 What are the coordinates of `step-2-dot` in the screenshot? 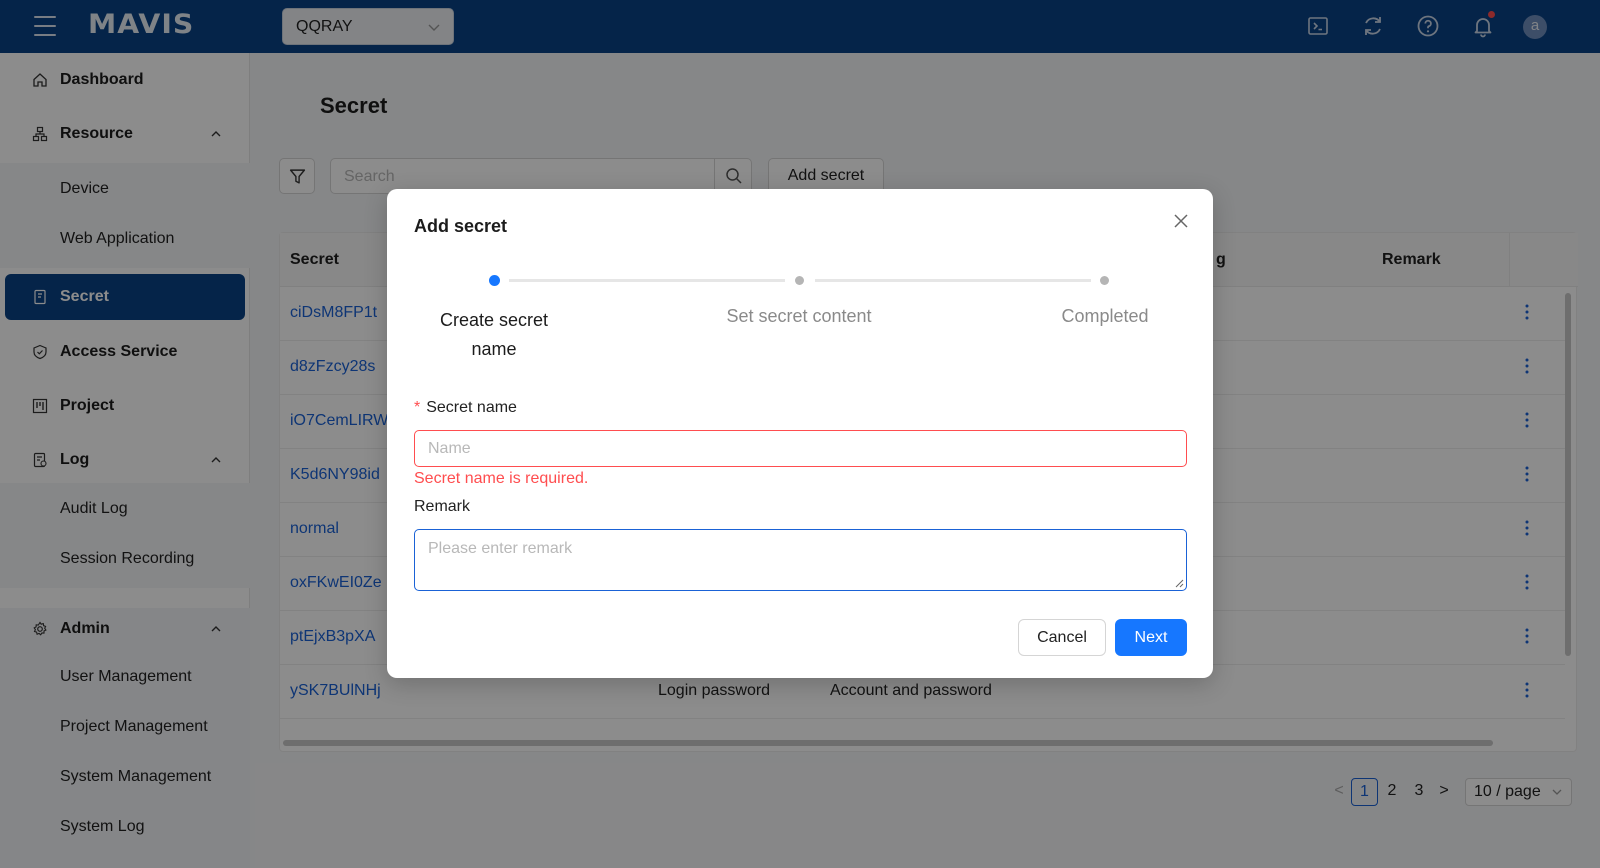 It's located at (799, 280).